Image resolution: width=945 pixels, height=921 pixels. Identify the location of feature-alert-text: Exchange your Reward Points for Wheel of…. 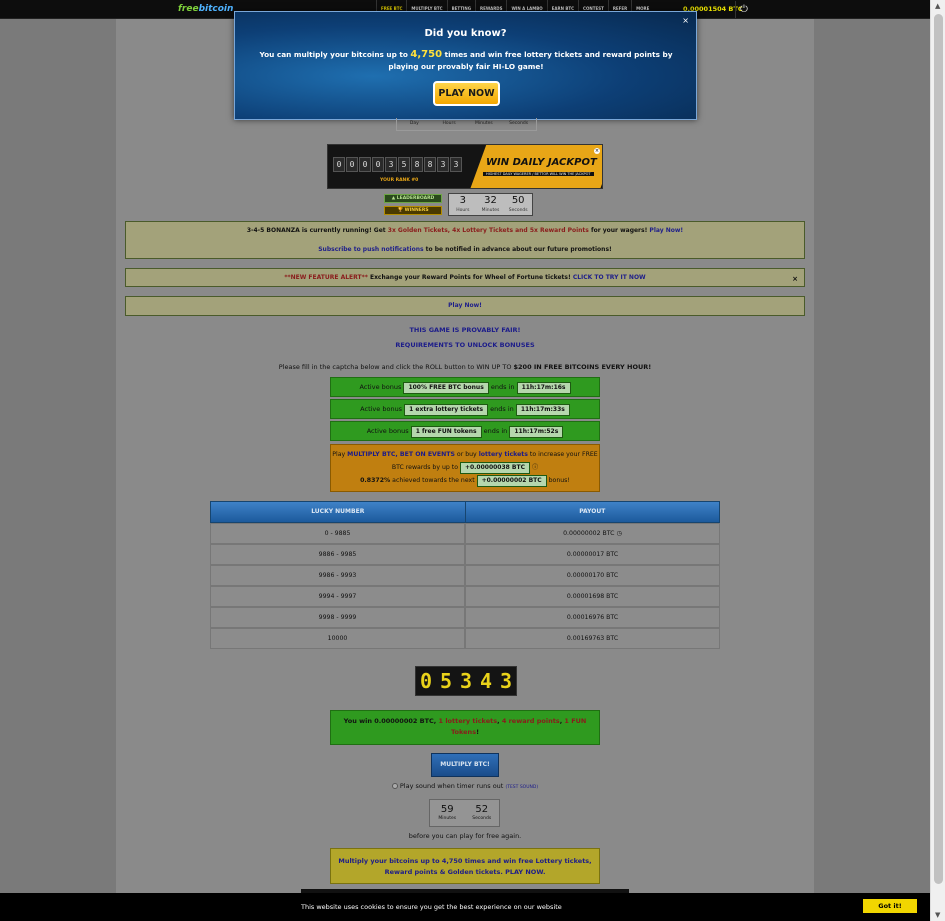
(470, 277).